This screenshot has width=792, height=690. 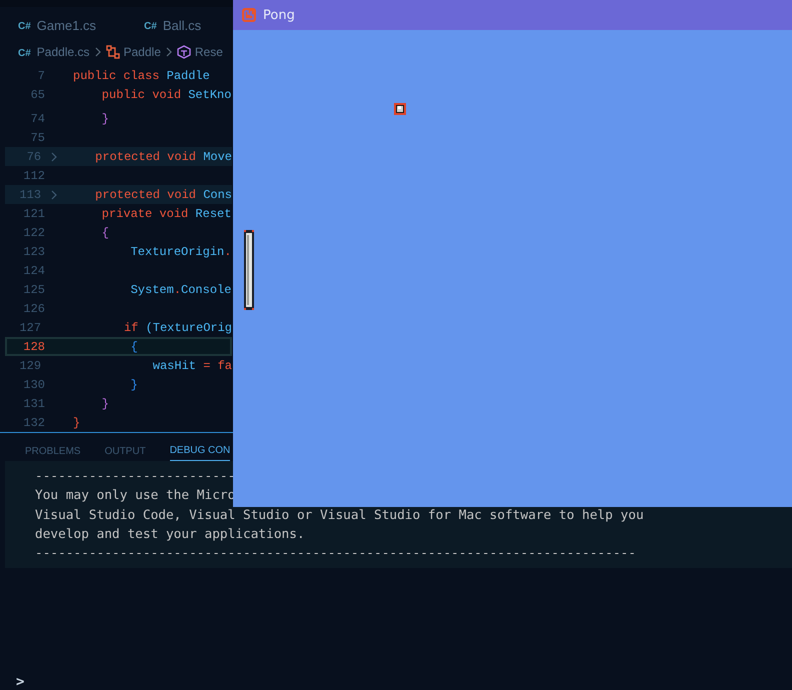 What do you see at coordinates (249, 15) in the screenshot?
I see `app-logo-icon` at bounding box center [249, 15].